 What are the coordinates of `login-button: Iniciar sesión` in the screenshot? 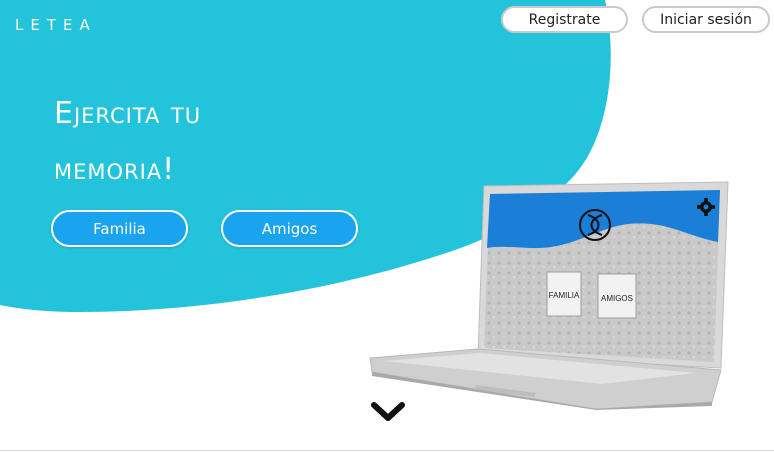 It's located at (706, 19).